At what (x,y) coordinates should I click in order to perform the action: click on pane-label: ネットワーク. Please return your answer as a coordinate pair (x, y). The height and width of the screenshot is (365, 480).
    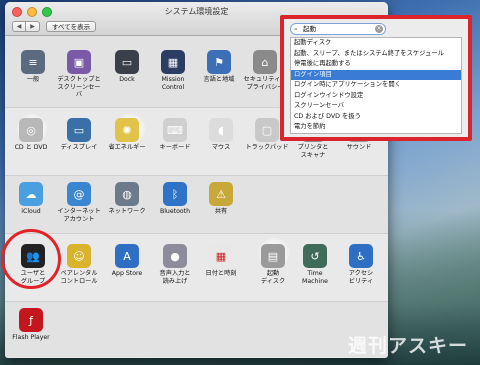
    Looking at the image, I should click on (127, 211).